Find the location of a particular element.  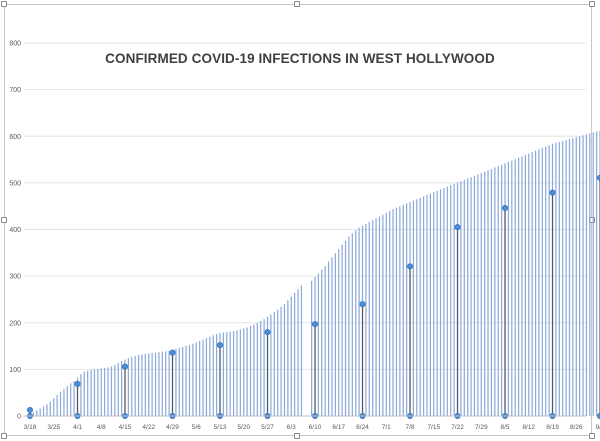

x-tick-label: 5/13 is located at coordinates (220, 427).